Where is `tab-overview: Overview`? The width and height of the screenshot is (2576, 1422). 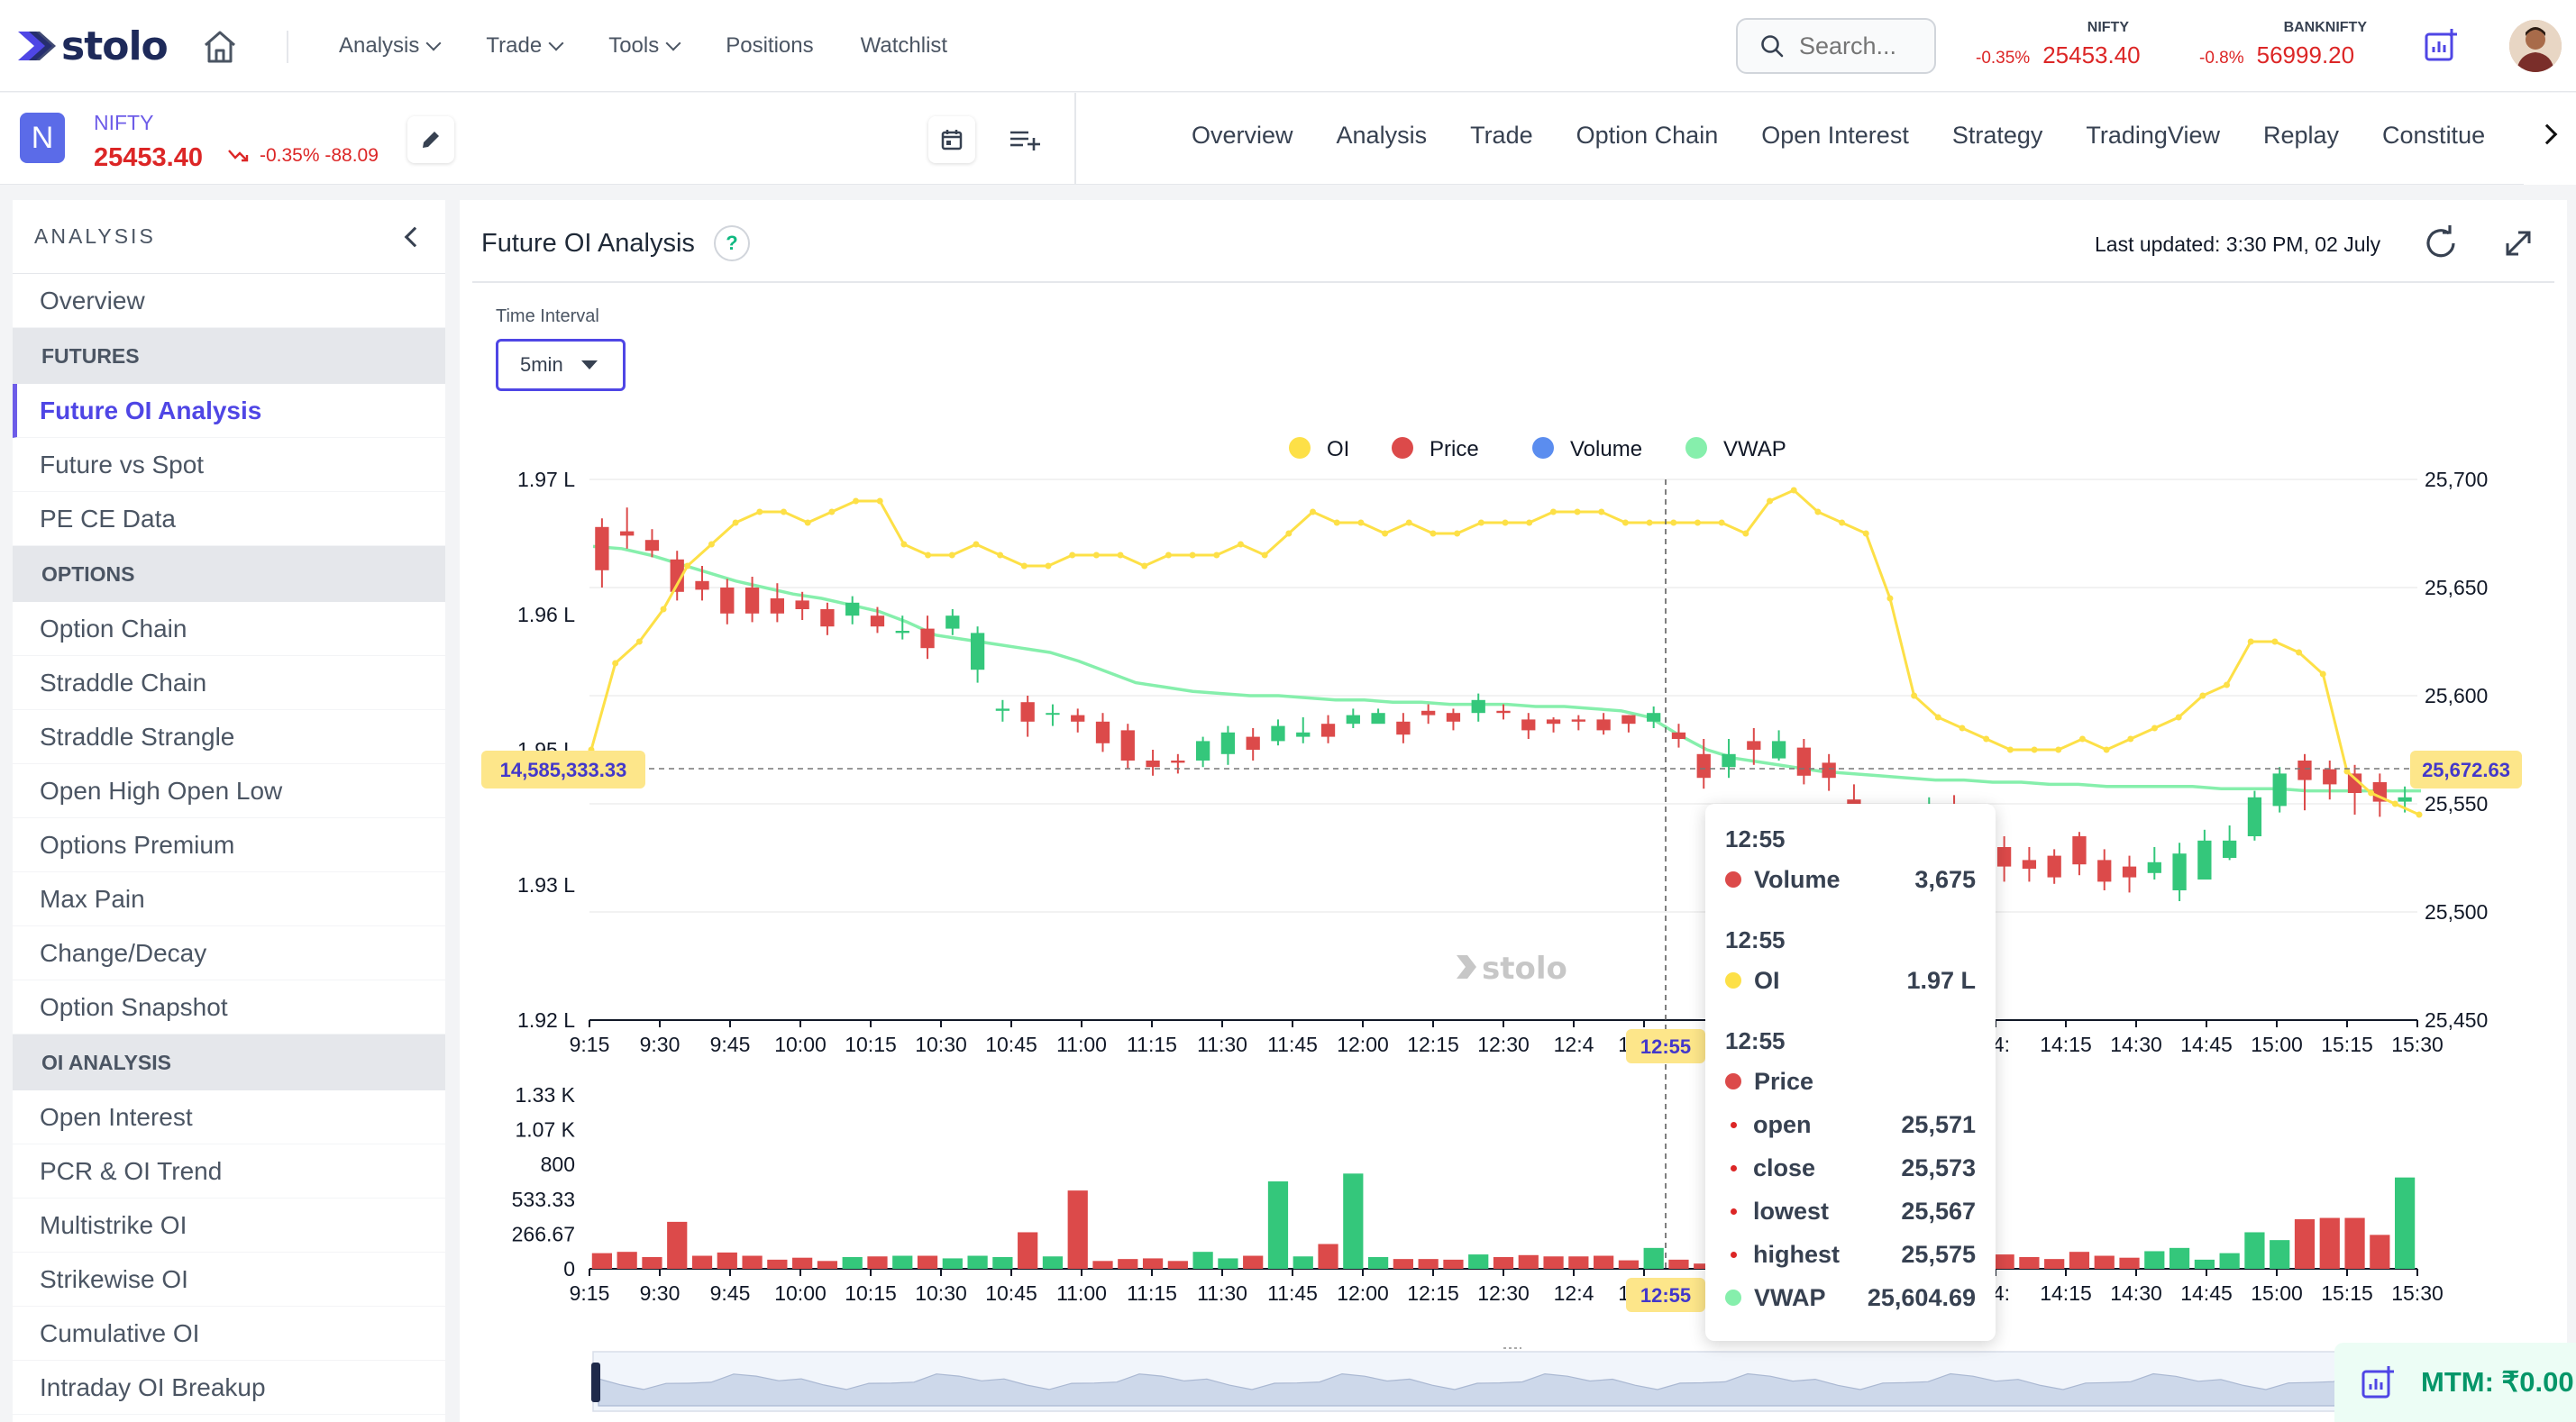
tab-overview: Overview is located at coordinates (1242, 136).